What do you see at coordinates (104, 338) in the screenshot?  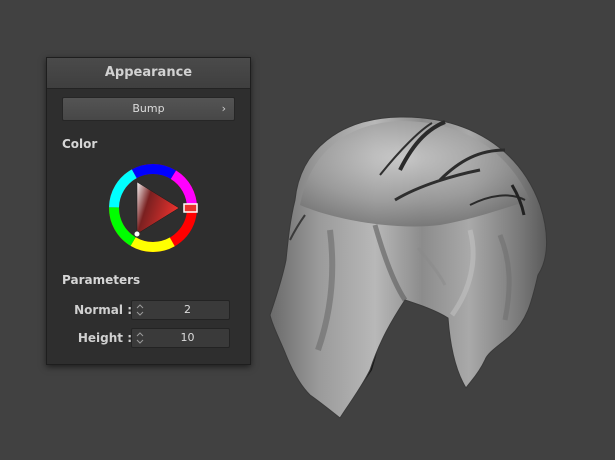 I see `height-label: Height :` at bounding box center [104, 338].